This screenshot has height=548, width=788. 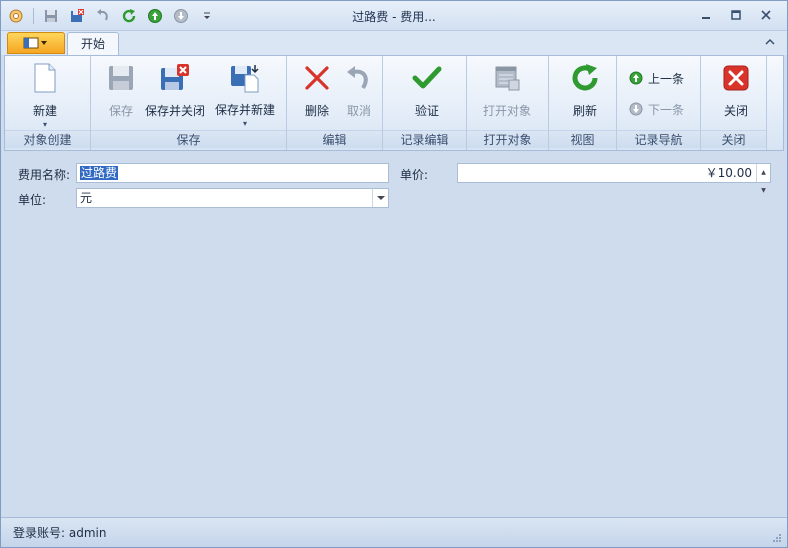 I want to click on save-close-button: 保存并关闭, so click(x=175, y=94).